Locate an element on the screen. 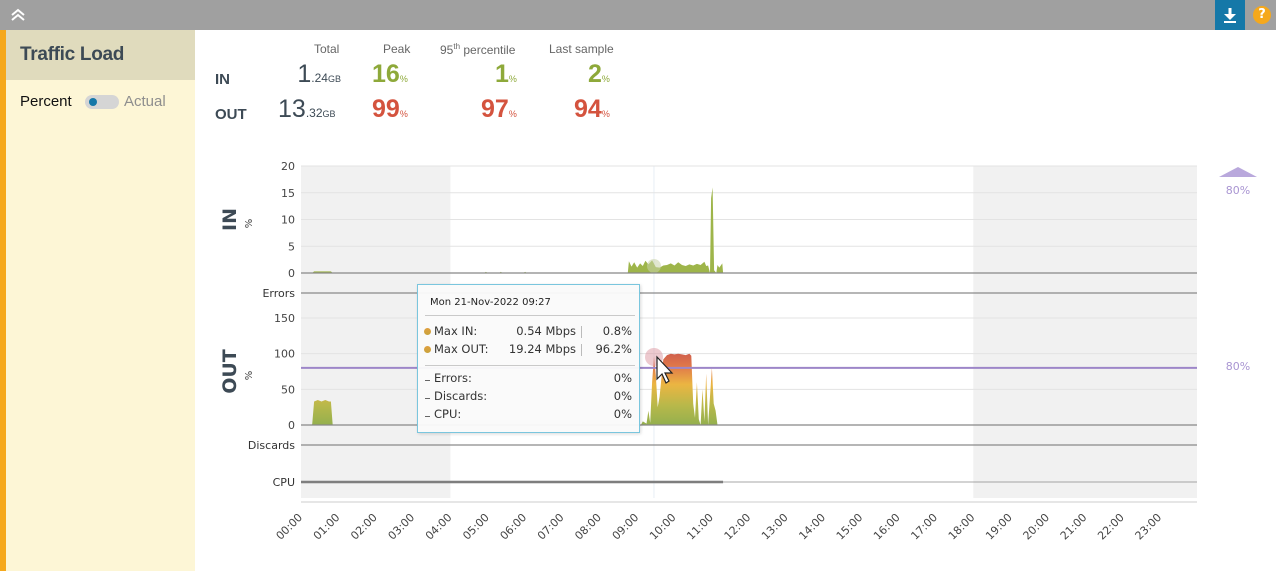  y-tick-label: 10 is located at coordinates (288, 220).